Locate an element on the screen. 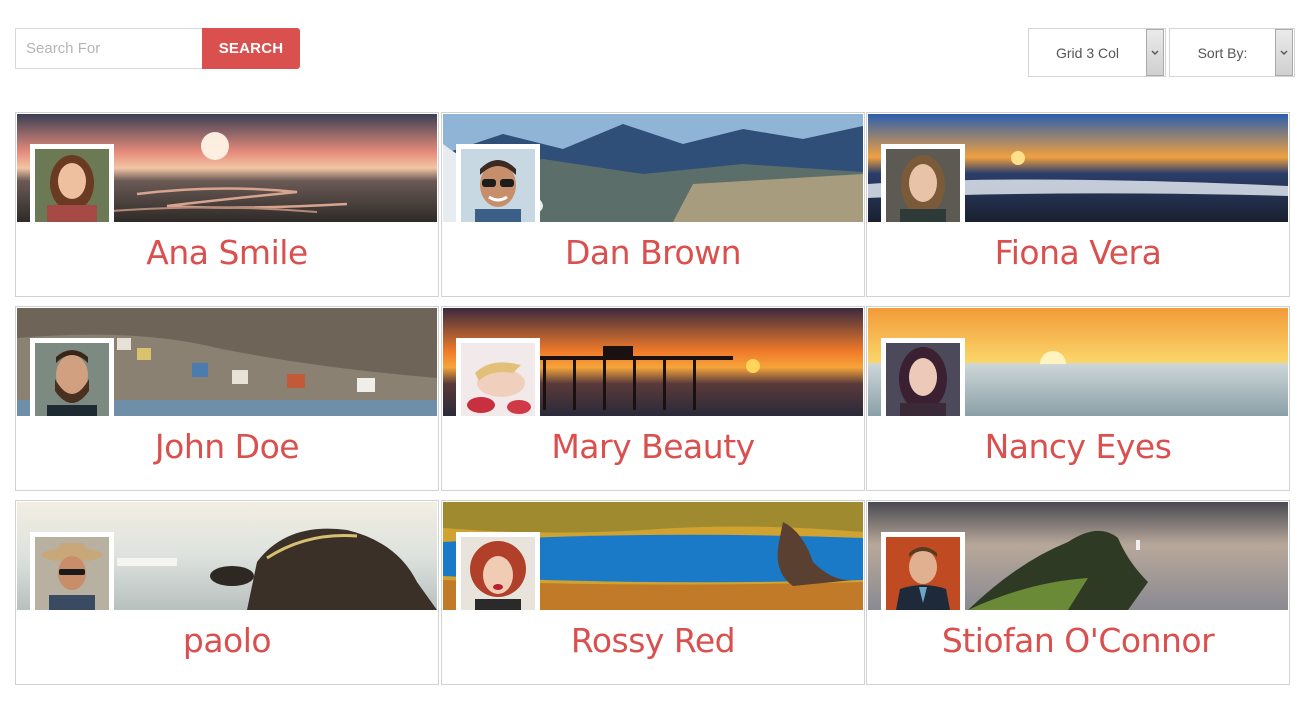 The height and width of the screenshot is (720, 1311). member-card: Rossy Red is located at coordinates (653, 592).